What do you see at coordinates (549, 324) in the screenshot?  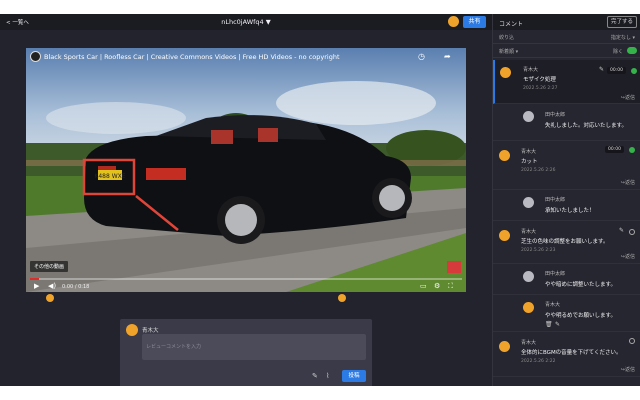 I see `trash-icon: 🗑` at bounding box center [549, 324].